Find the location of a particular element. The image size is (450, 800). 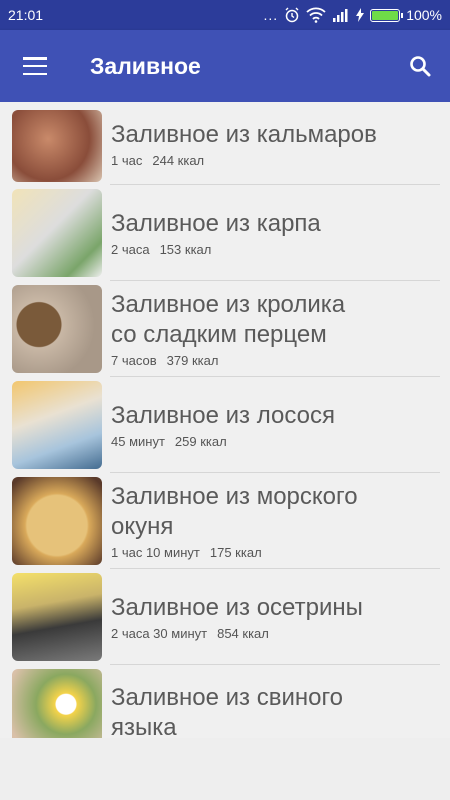

recipe-time: 45 минут is located at coordinates (138, 441).